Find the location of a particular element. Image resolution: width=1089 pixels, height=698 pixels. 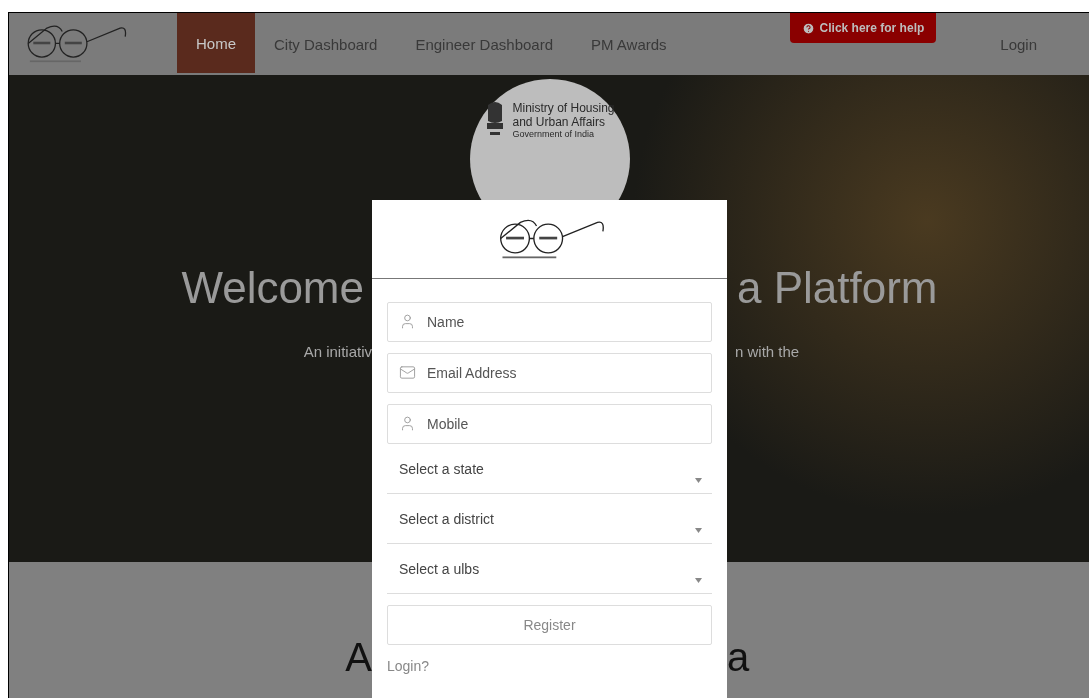

ministry-text: and Urban Affairs is located at coordinates (559, 122).